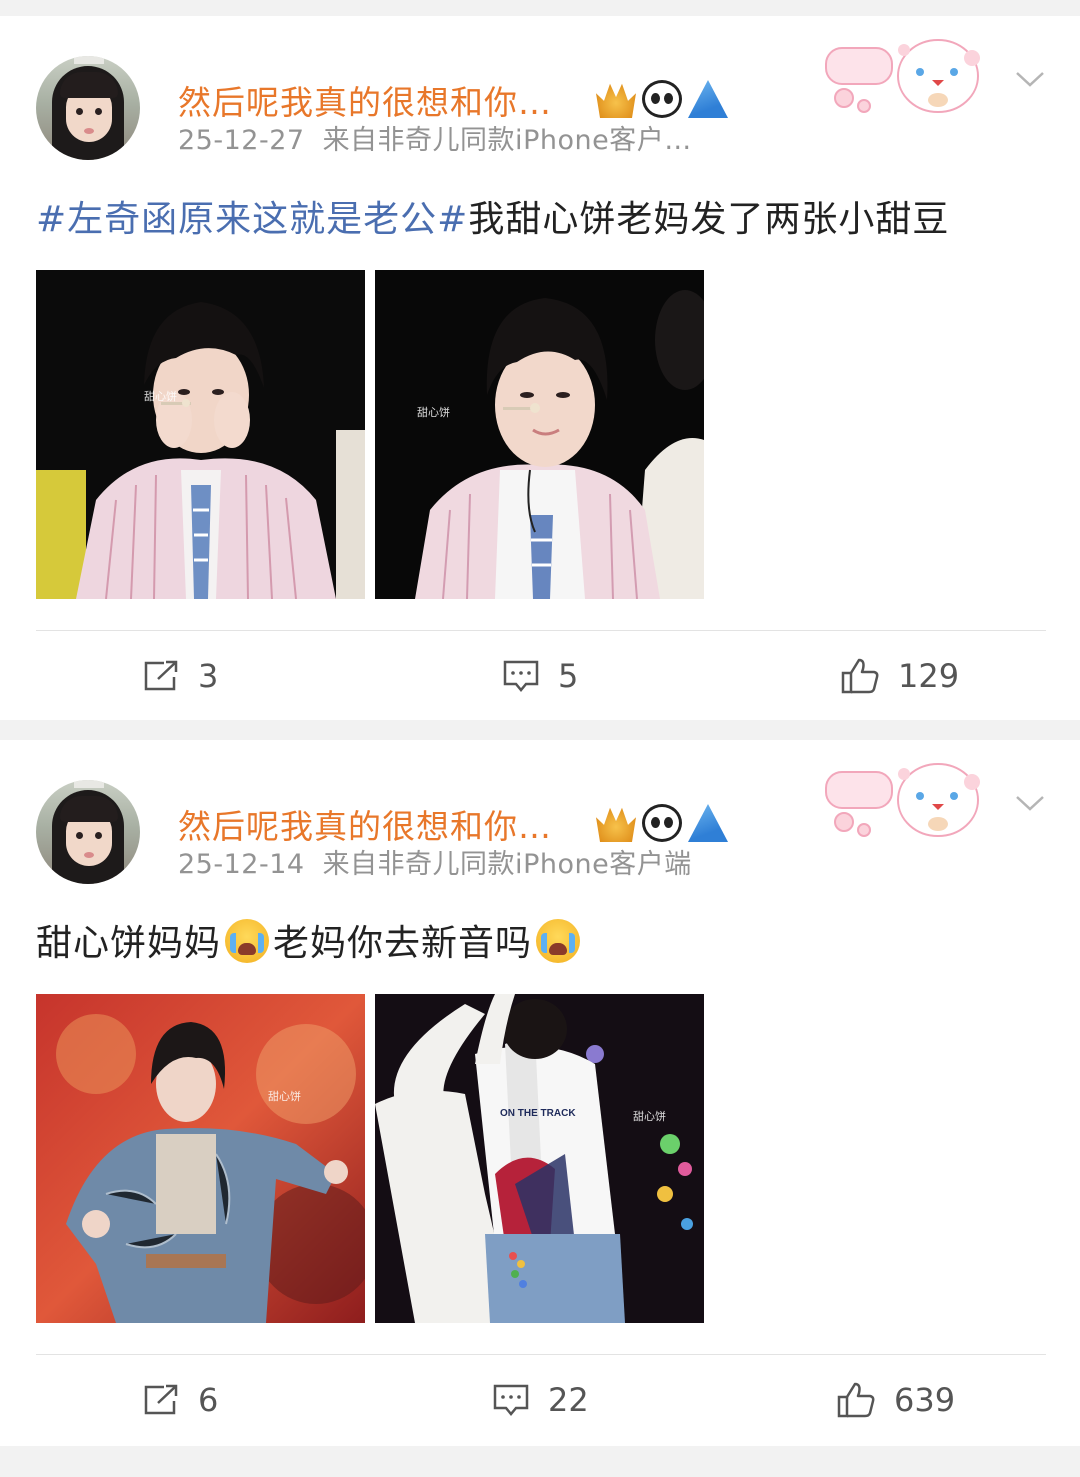 Image resolution: width=1080 pixels, height=1477 pixels. I want to click on share-button: 3, so click(180, 676).